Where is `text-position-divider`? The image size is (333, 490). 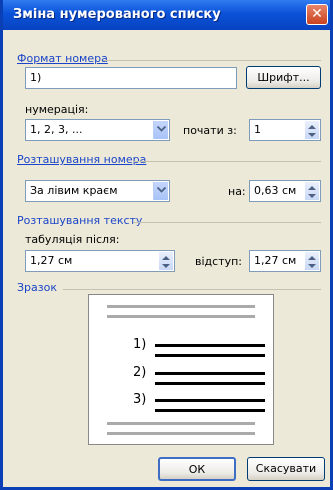 text-position-divider is located at coordinates (227, 222).